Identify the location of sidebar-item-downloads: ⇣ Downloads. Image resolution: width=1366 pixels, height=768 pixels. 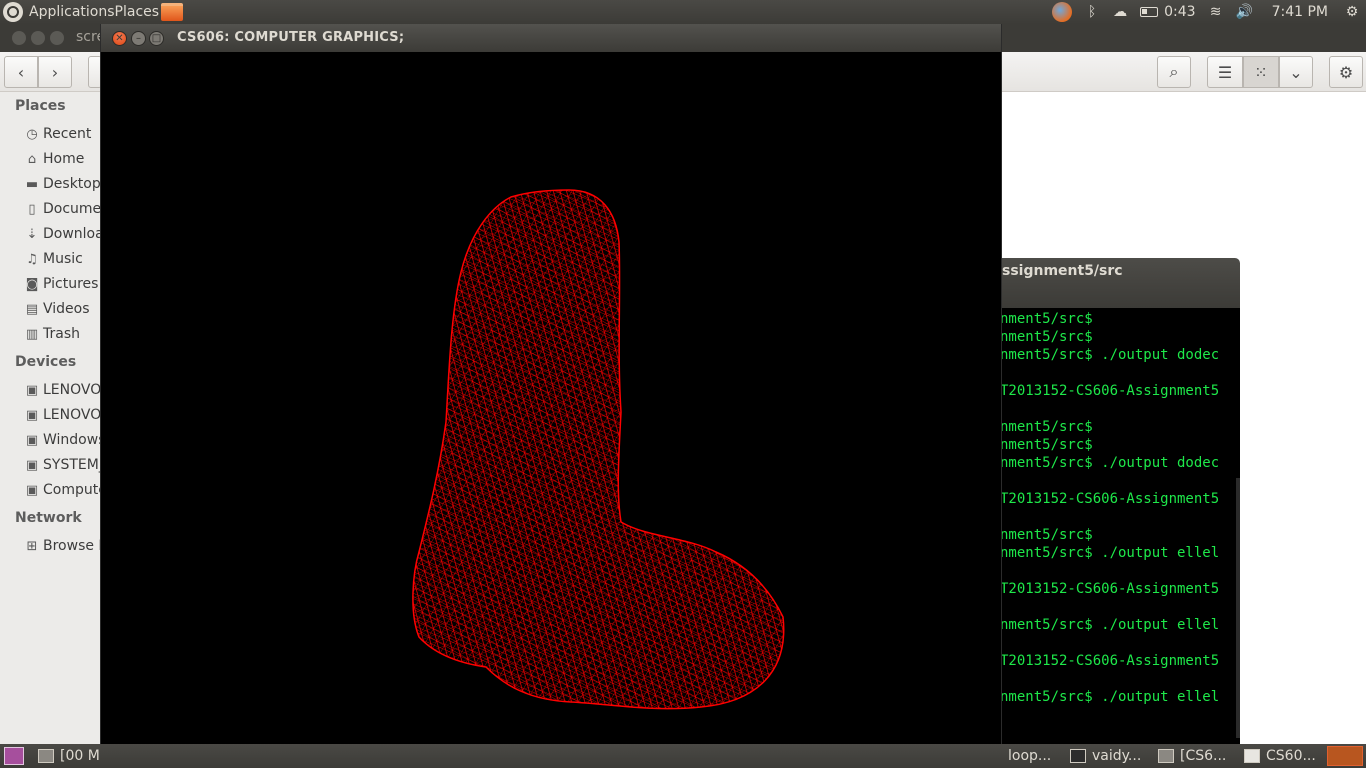
(62, 234).